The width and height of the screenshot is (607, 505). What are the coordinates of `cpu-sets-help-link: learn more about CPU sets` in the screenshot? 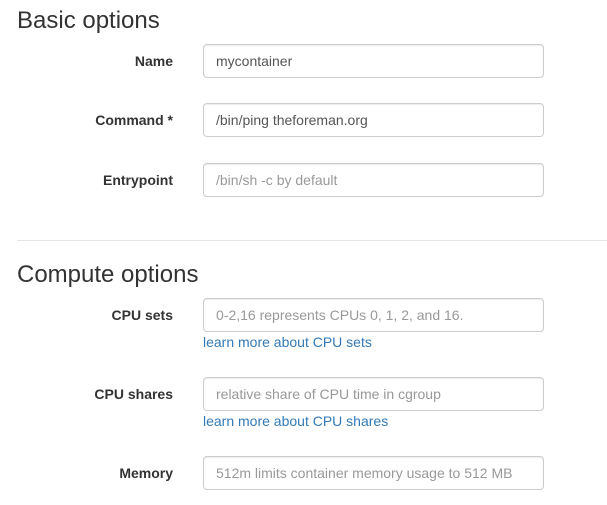 It's located at (287, 342).